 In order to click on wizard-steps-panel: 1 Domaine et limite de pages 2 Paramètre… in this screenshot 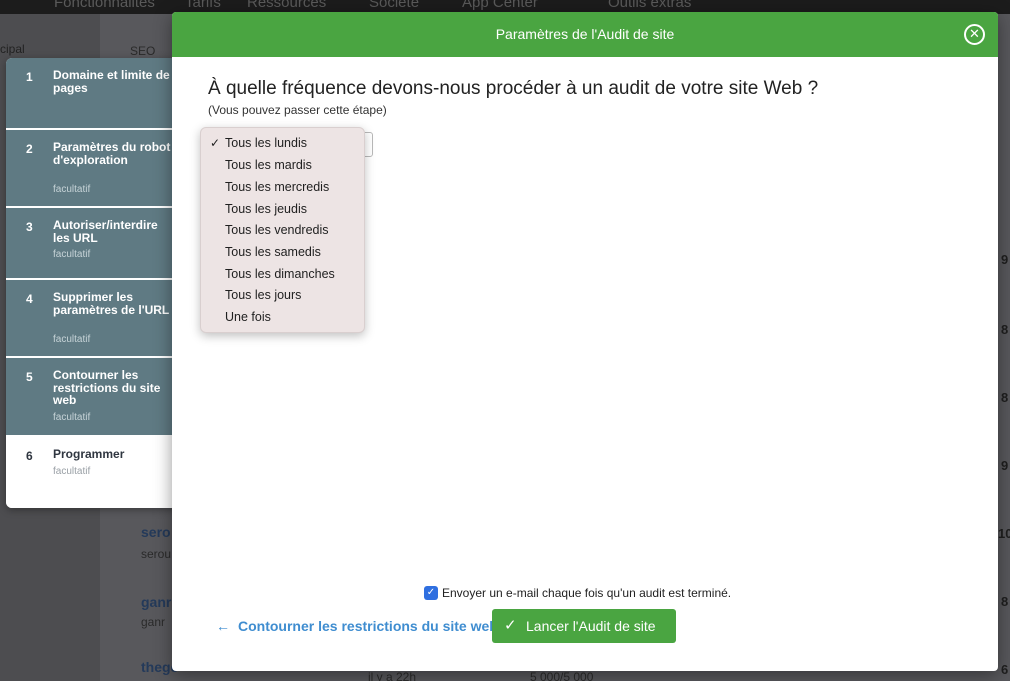, I will do `click(92, 283)`.